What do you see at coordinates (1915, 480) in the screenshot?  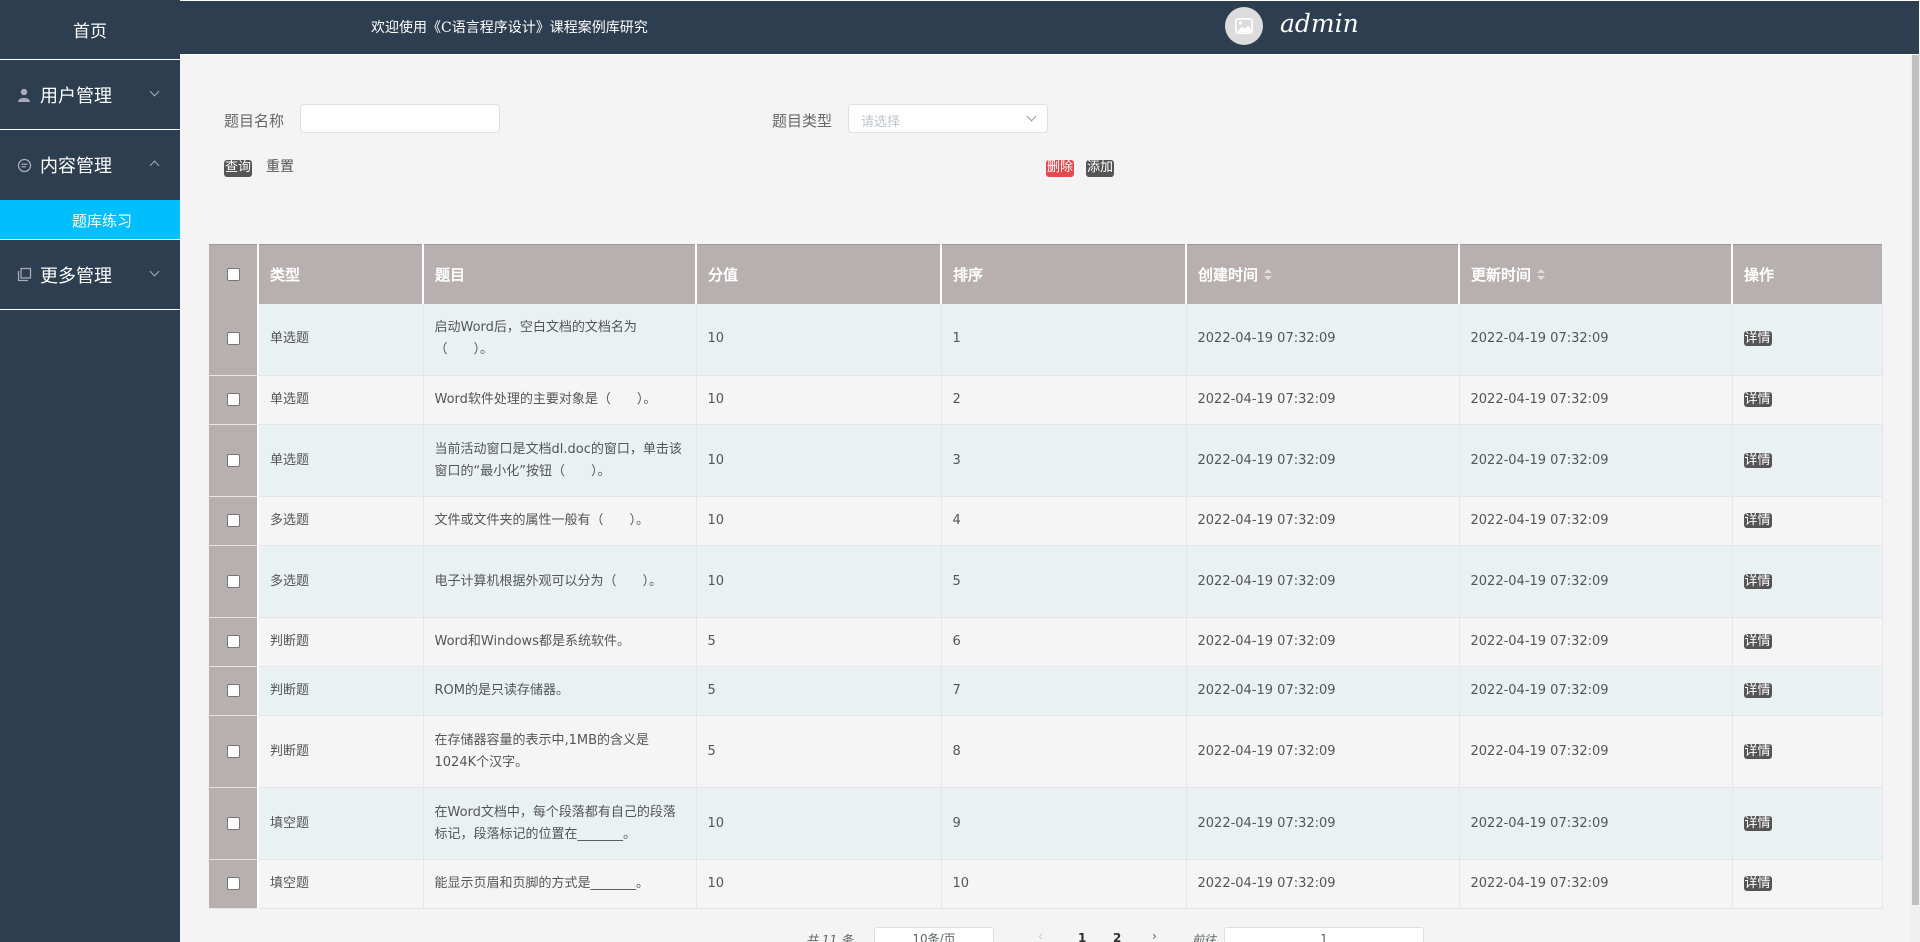 I see `scrollbar-thumb` at bounding box center [1915, 480].